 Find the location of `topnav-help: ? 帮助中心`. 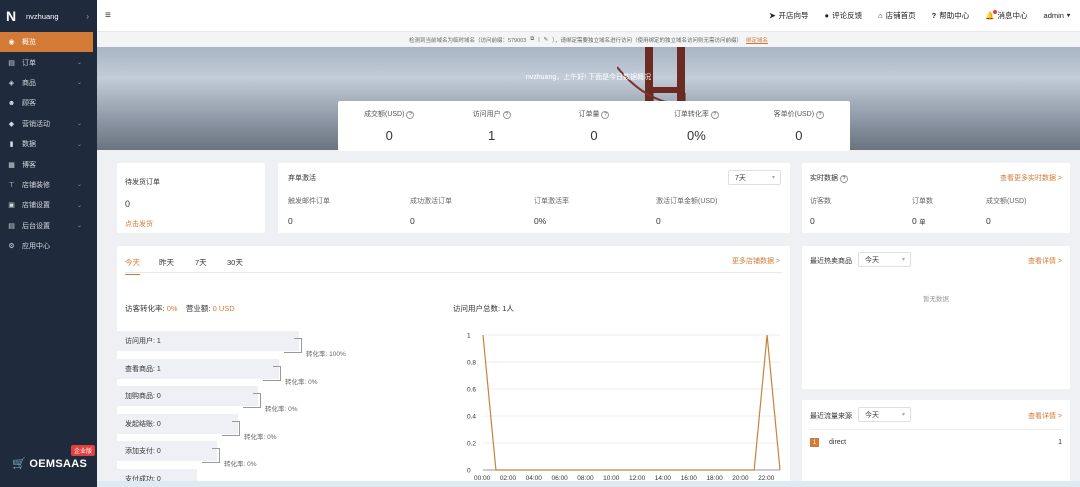

topnav-help: ? 帮助中心 is located at coordinates (951, 15).